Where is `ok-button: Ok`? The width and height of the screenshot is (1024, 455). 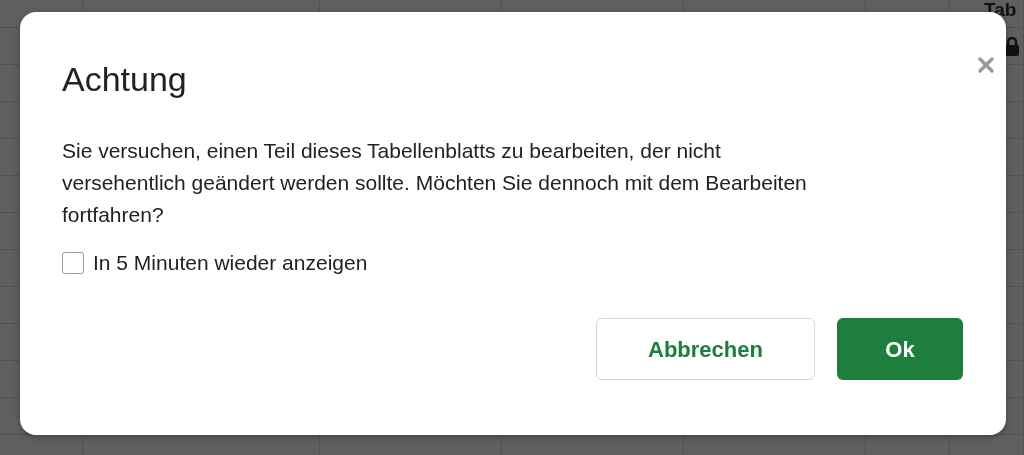
ok-button: Ok is located at coordinates (900, 349).